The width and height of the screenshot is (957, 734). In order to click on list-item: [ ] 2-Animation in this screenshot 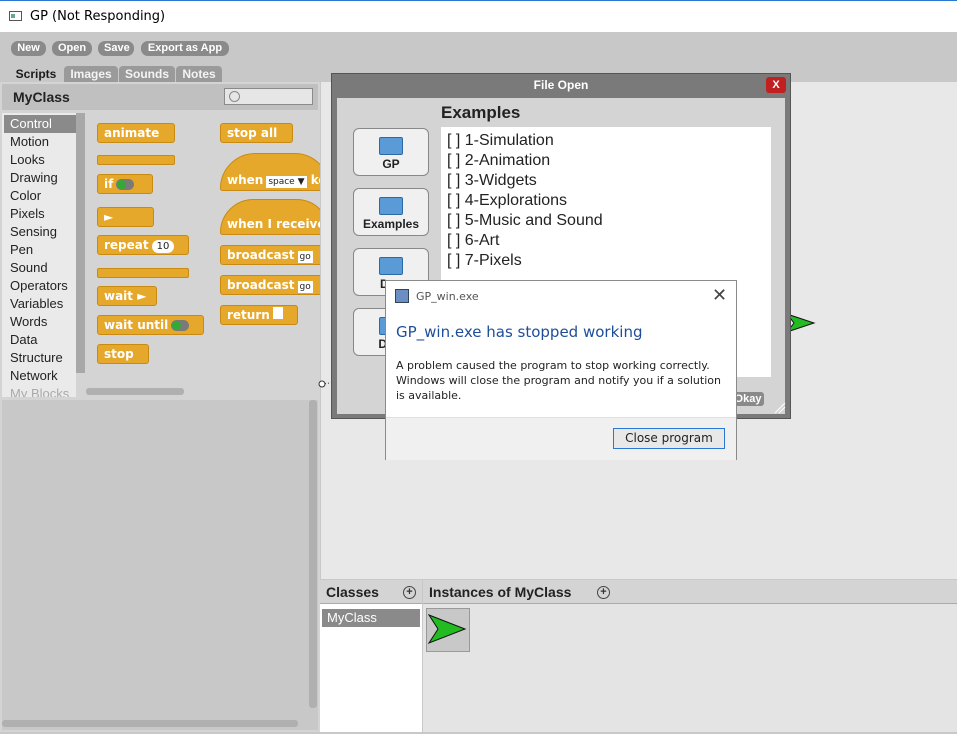, I will do `click(498, 161)`.